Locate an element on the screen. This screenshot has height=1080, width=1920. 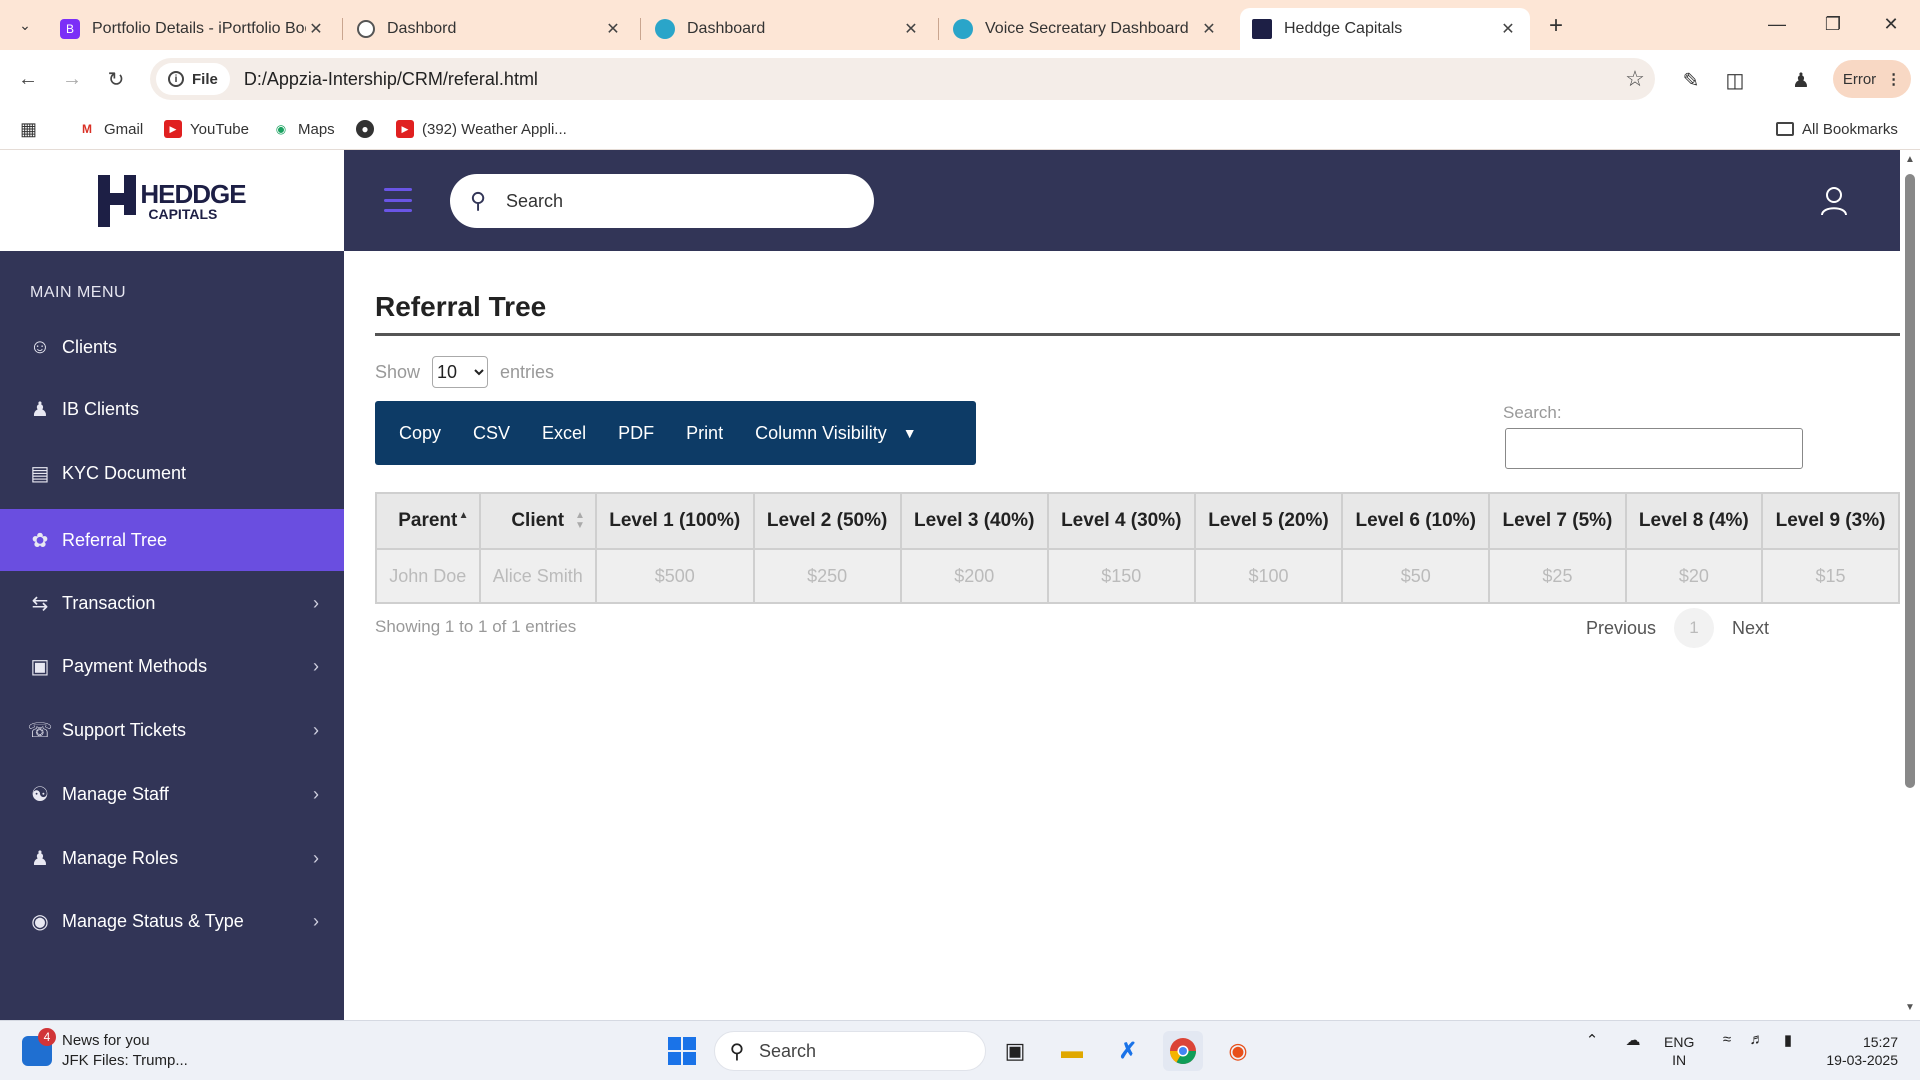
reload-icon: ↻ is located at coordinates (116, 79).